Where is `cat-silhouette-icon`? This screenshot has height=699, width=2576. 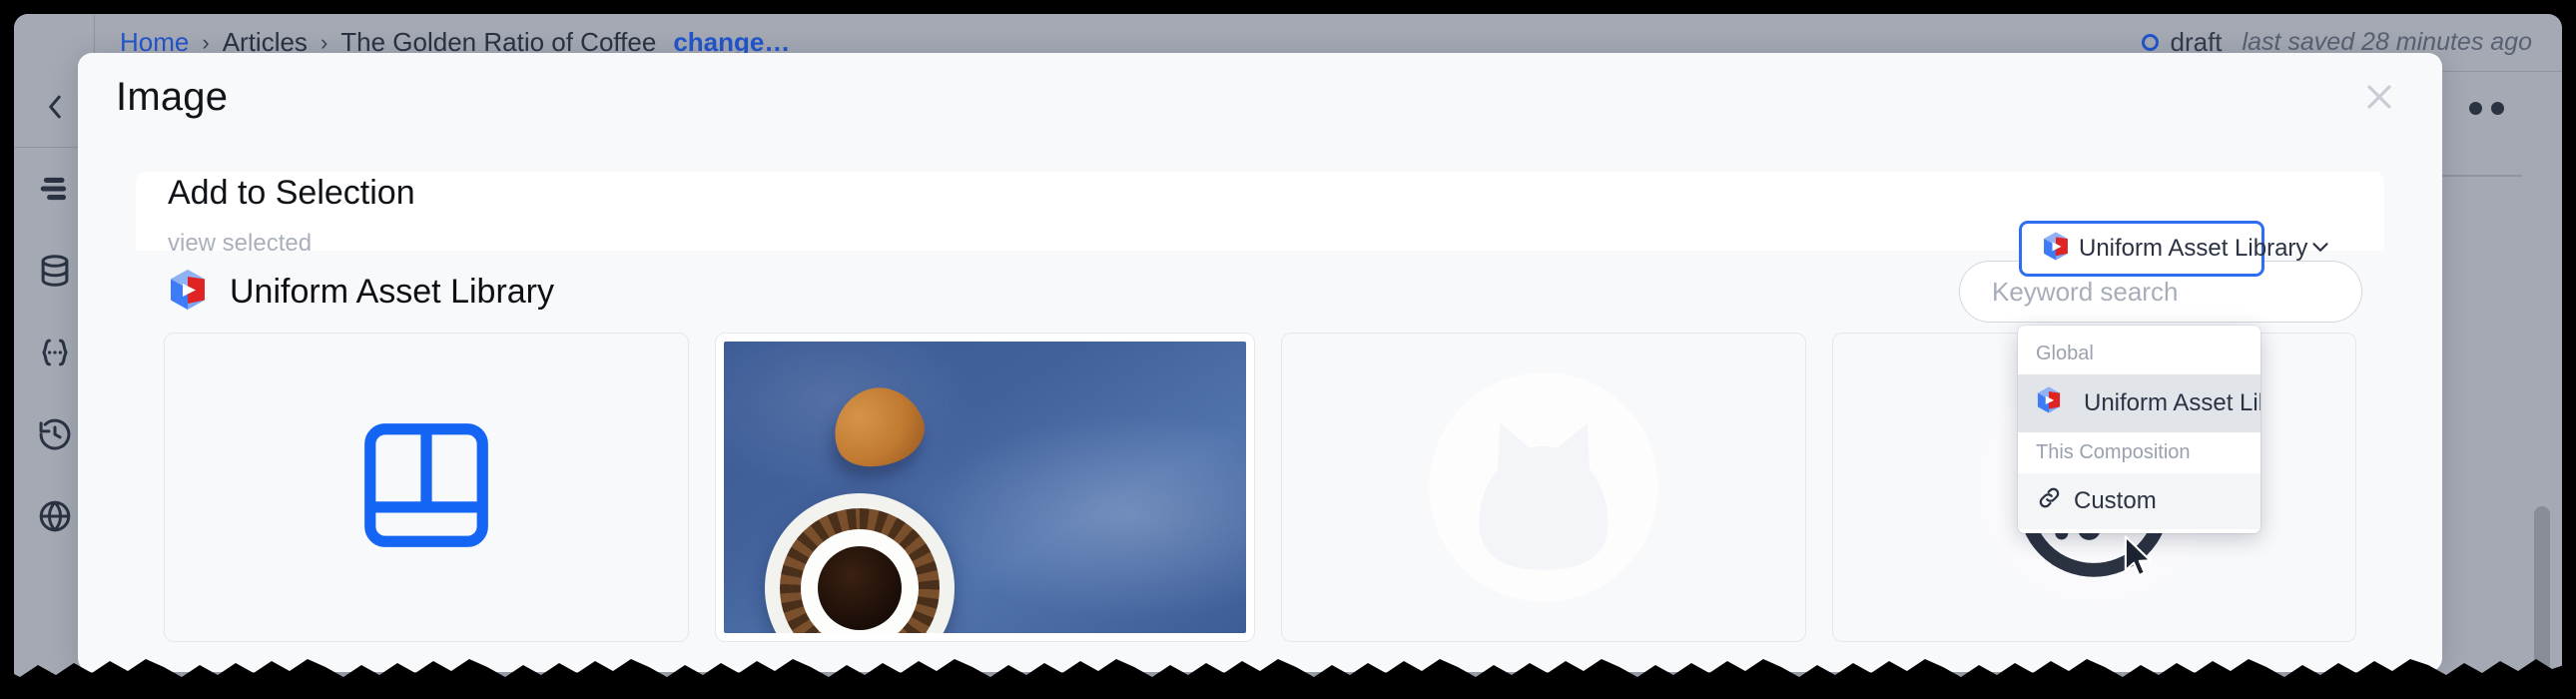
cat-silhouette-icon is located at coordinates (1543, 487).